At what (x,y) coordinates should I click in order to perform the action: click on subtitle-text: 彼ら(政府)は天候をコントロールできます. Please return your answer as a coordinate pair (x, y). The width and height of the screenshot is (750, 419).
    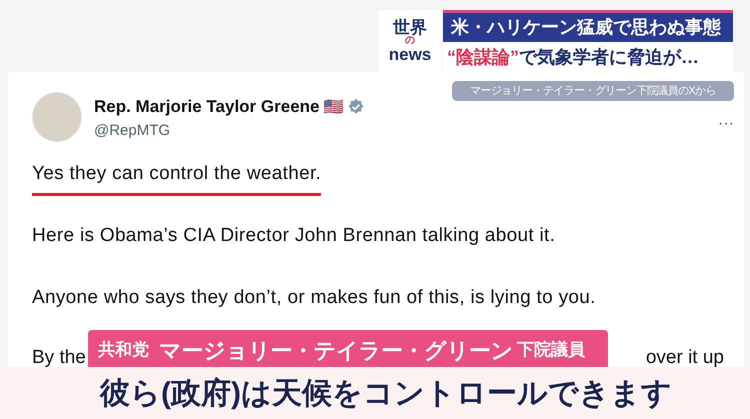
    Looking at the image, I should click on (386, 394).